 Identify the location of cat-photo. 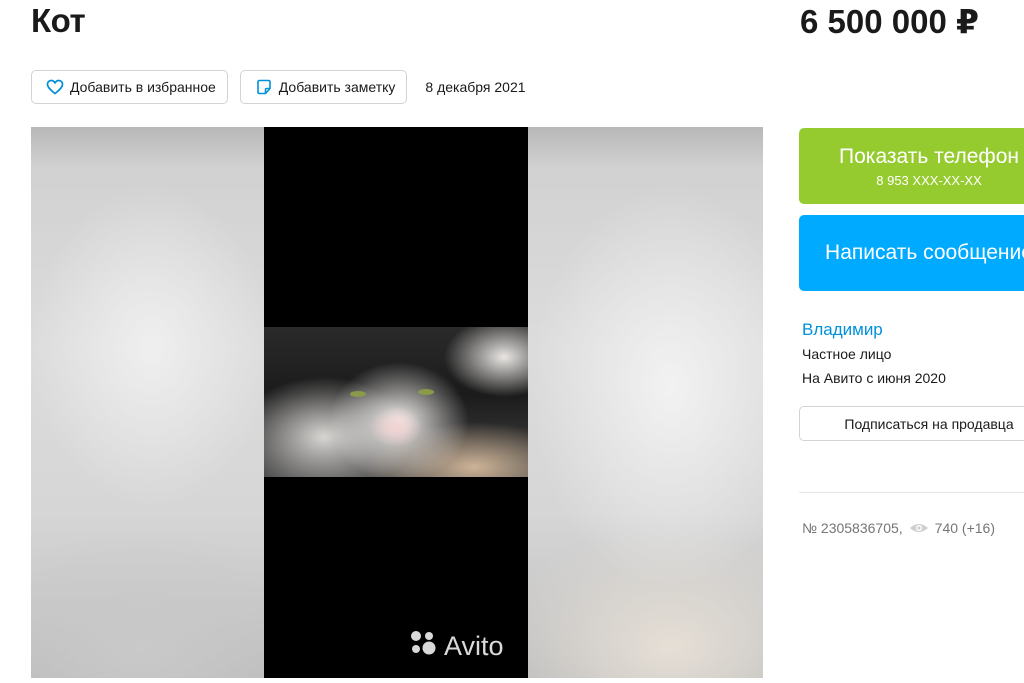
(396, 402).